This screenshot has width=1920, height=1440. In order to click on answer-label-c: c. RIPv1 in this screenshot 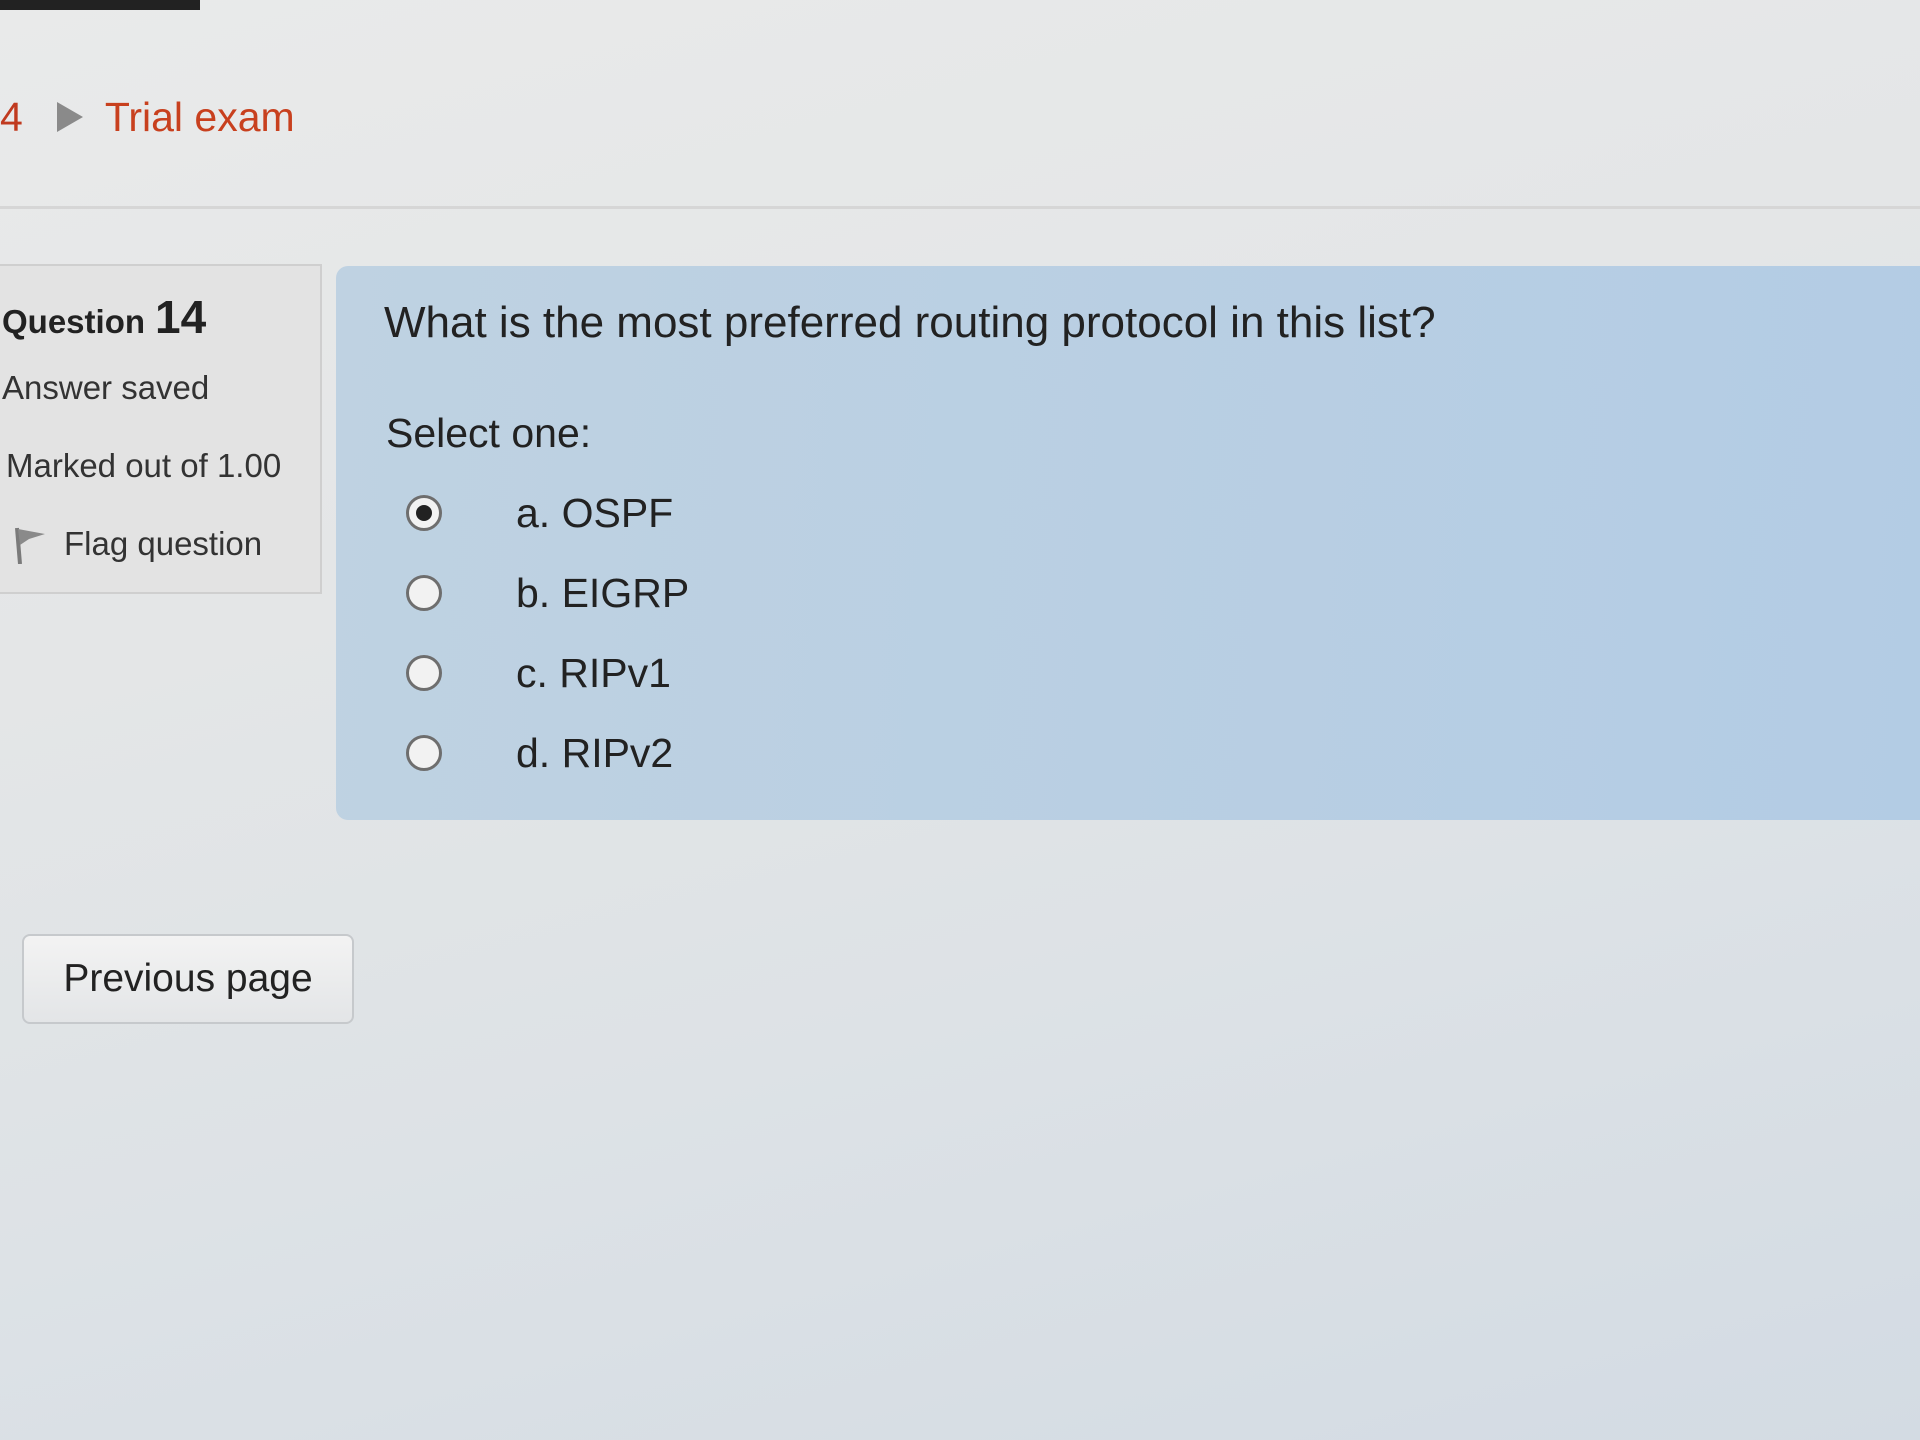, I will do `click(593, 673)`.